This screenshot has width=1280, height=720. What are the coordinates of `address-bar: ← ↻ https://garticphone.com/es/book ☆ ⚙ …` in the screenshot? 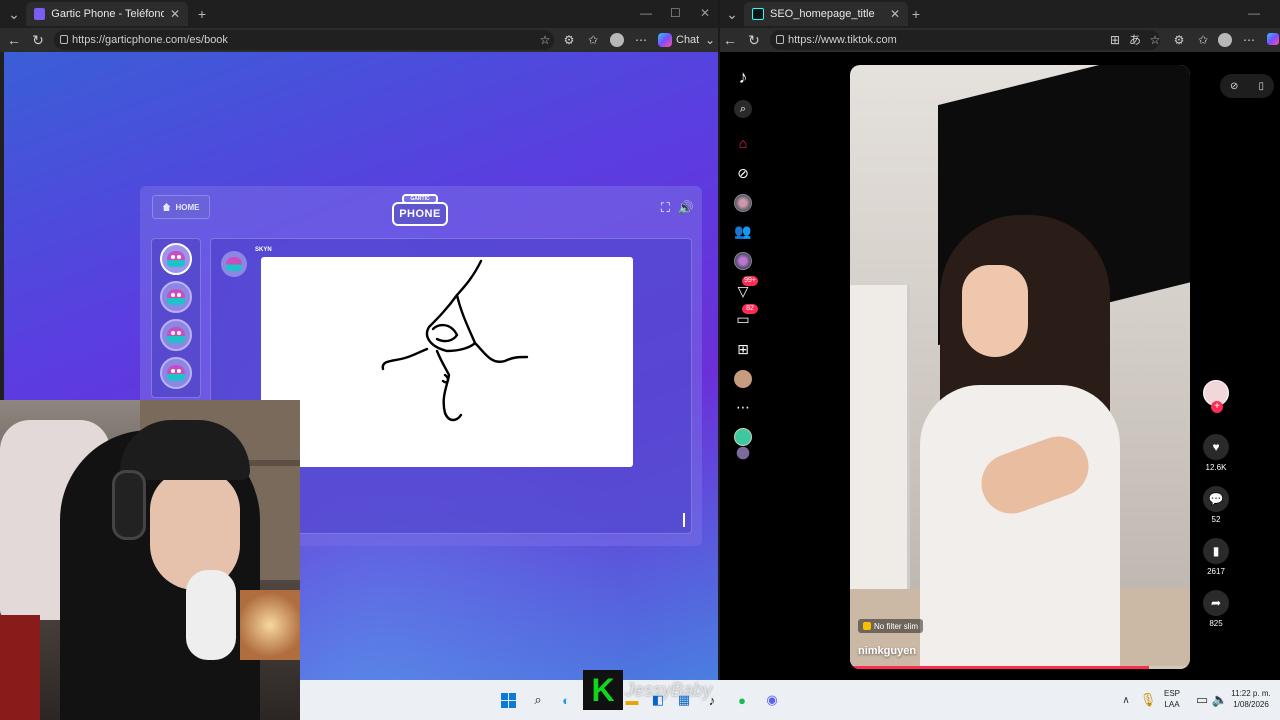 It's located at (359, 40).